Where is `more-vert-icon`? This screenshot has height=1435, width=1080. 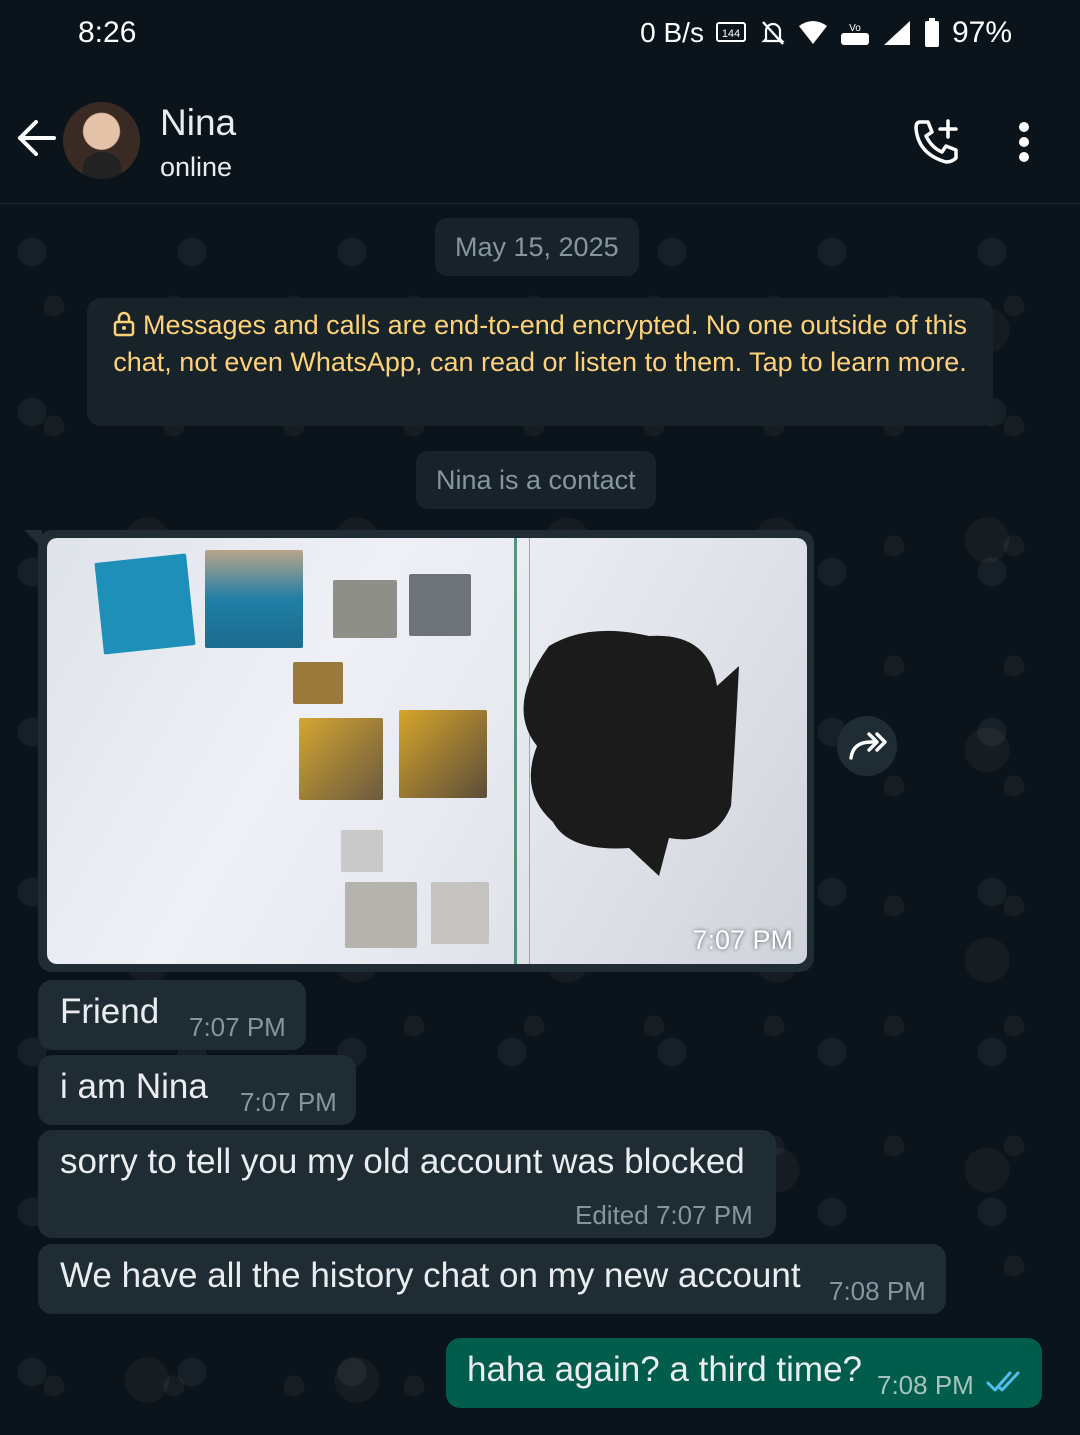
more-vert-icon is located at coordinates (1024, 144).